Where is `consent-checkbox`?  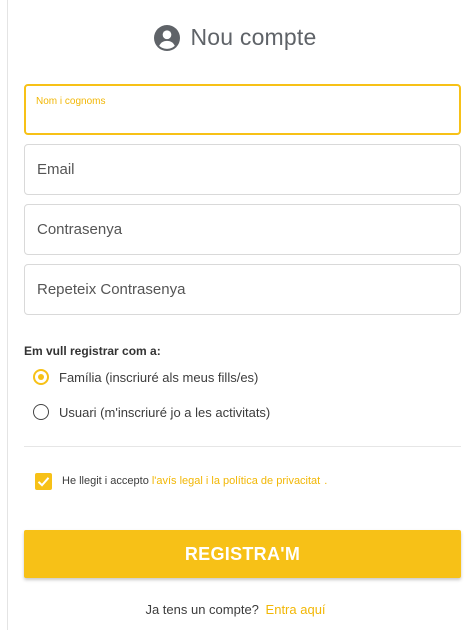
consent-checkbox is located at coordinates (43, 481).